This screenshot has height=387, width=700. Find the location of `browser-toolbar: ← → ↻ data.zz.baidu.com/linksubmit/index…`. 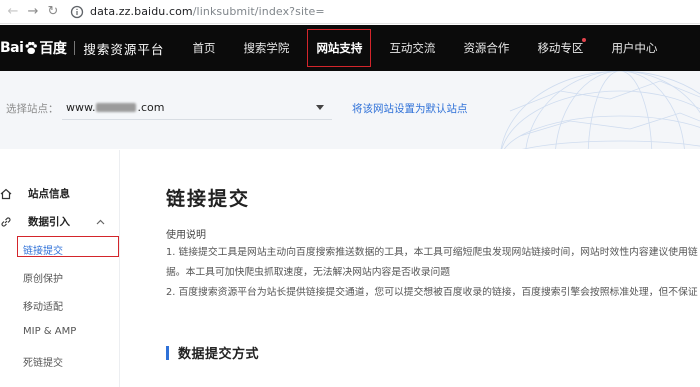

browser-toolbar: ← → ↻ data.zz.baidu.com/linksubmit/index… is located at coordinates (350, 12).